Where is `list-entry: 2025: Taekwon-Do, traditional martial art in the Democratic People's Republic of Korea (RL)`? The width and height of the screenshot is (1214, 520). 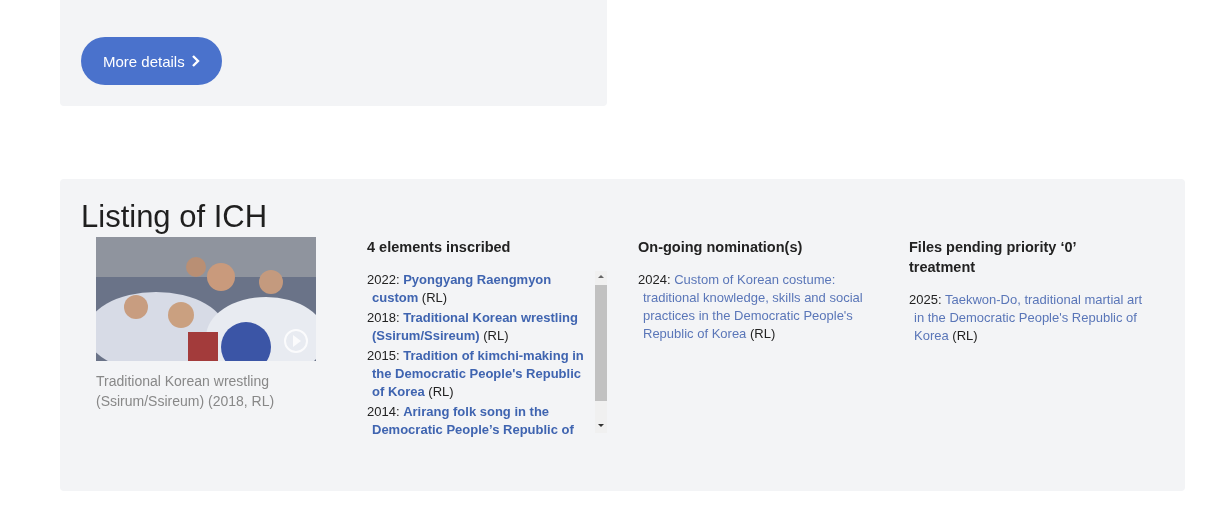
list-entry: 2025: Taekwon-Do, traditional martial art in the Democratic People's Republic of Korea (RL) is located at coordinates (1027, 318).